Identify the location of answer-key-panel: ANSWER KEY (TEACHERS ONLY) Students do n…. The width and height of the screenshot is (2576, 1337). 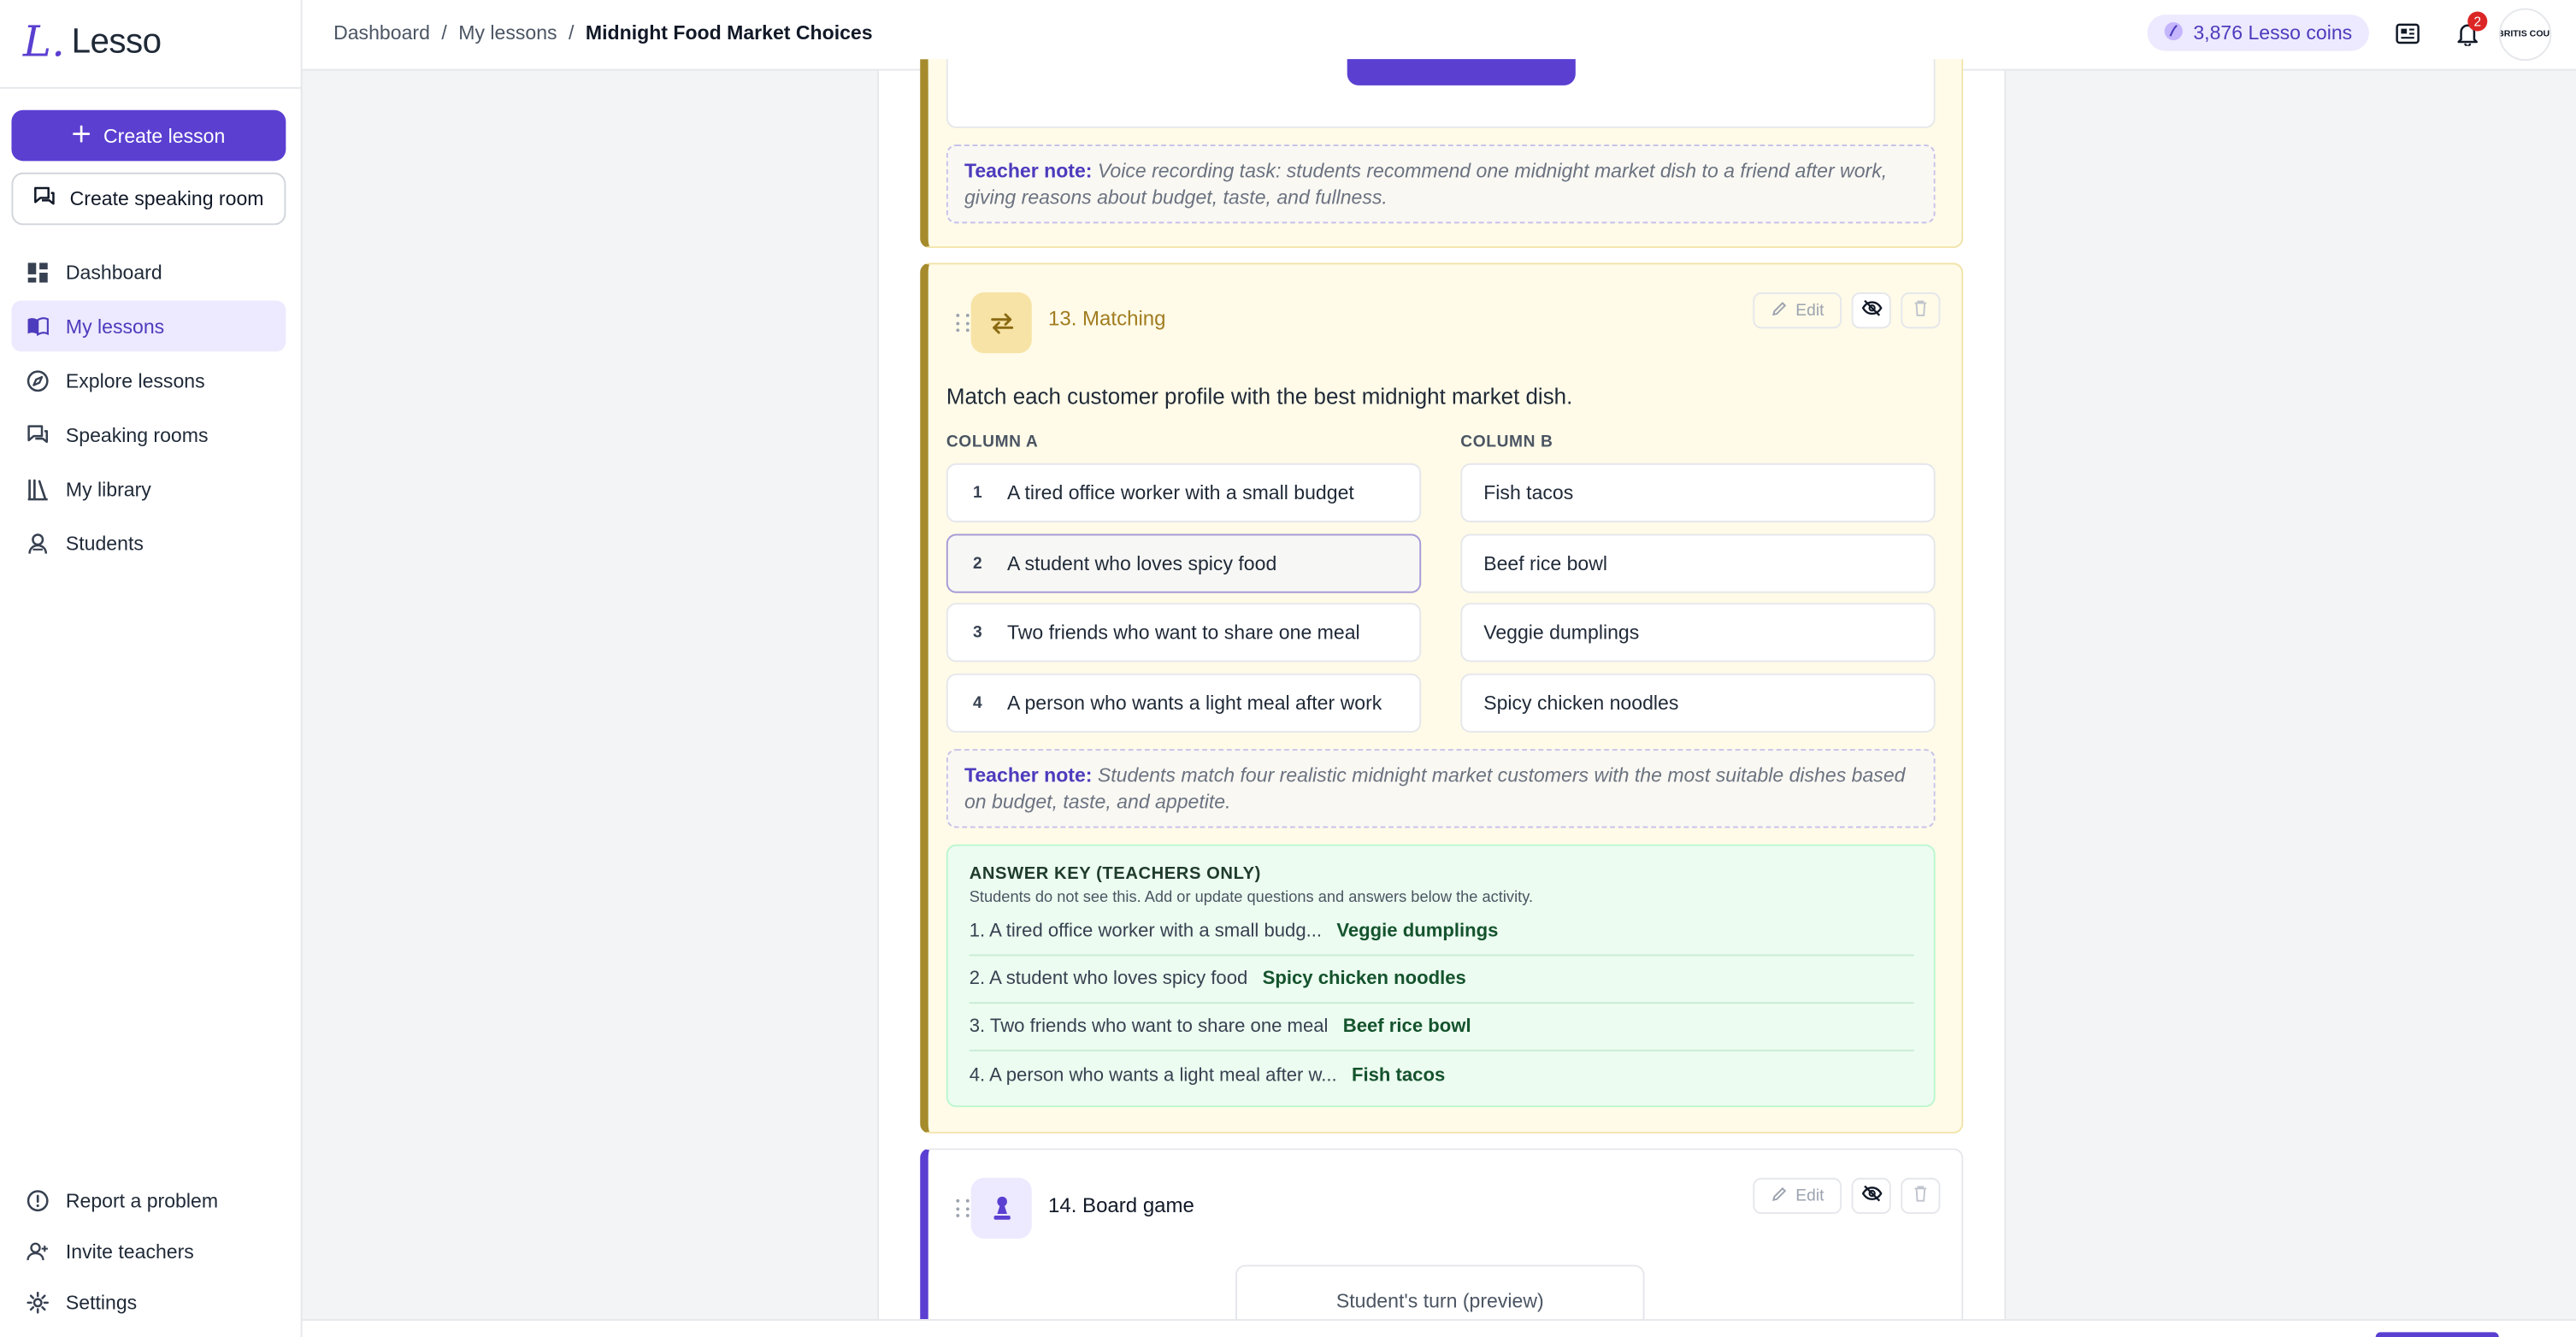
(1441, 976).